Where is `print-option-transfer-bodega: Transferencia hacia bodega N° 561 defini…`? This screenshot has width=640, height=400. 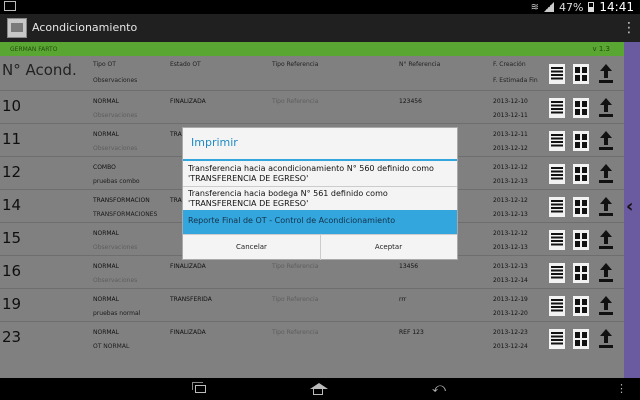 print-option-transfer-bodega: Transferencia hacia bodega N° 561 defini… is located at coordinates (320, 198).